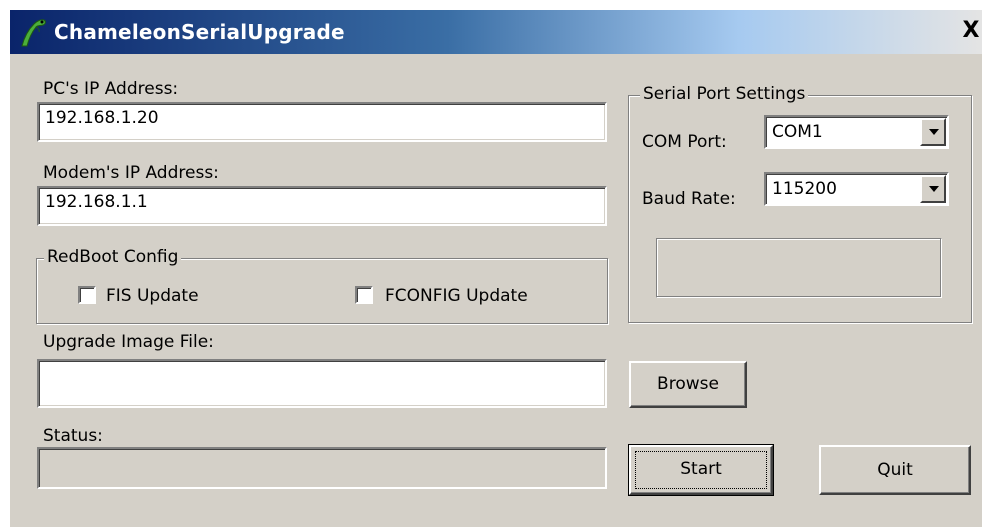  I want to click on fis-update-label: FIS Update, so click(152, 296).